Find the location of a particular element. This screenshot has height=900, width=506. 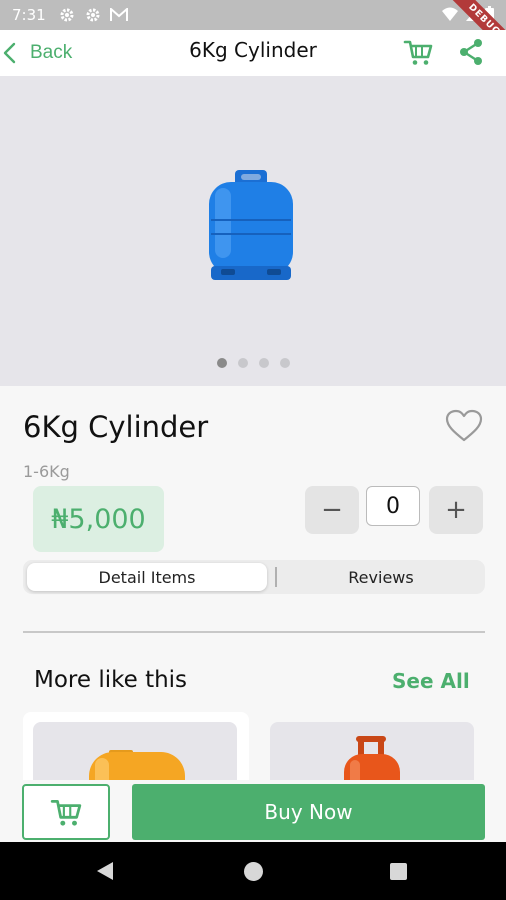

back-button: Back is located at coordinates (36, 53).